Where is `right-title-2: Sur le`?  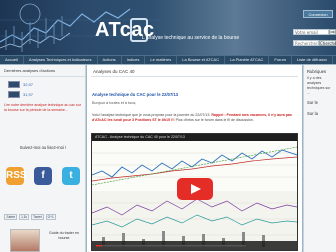
right-title-2: Sur le is located at coordinates (312, 102).